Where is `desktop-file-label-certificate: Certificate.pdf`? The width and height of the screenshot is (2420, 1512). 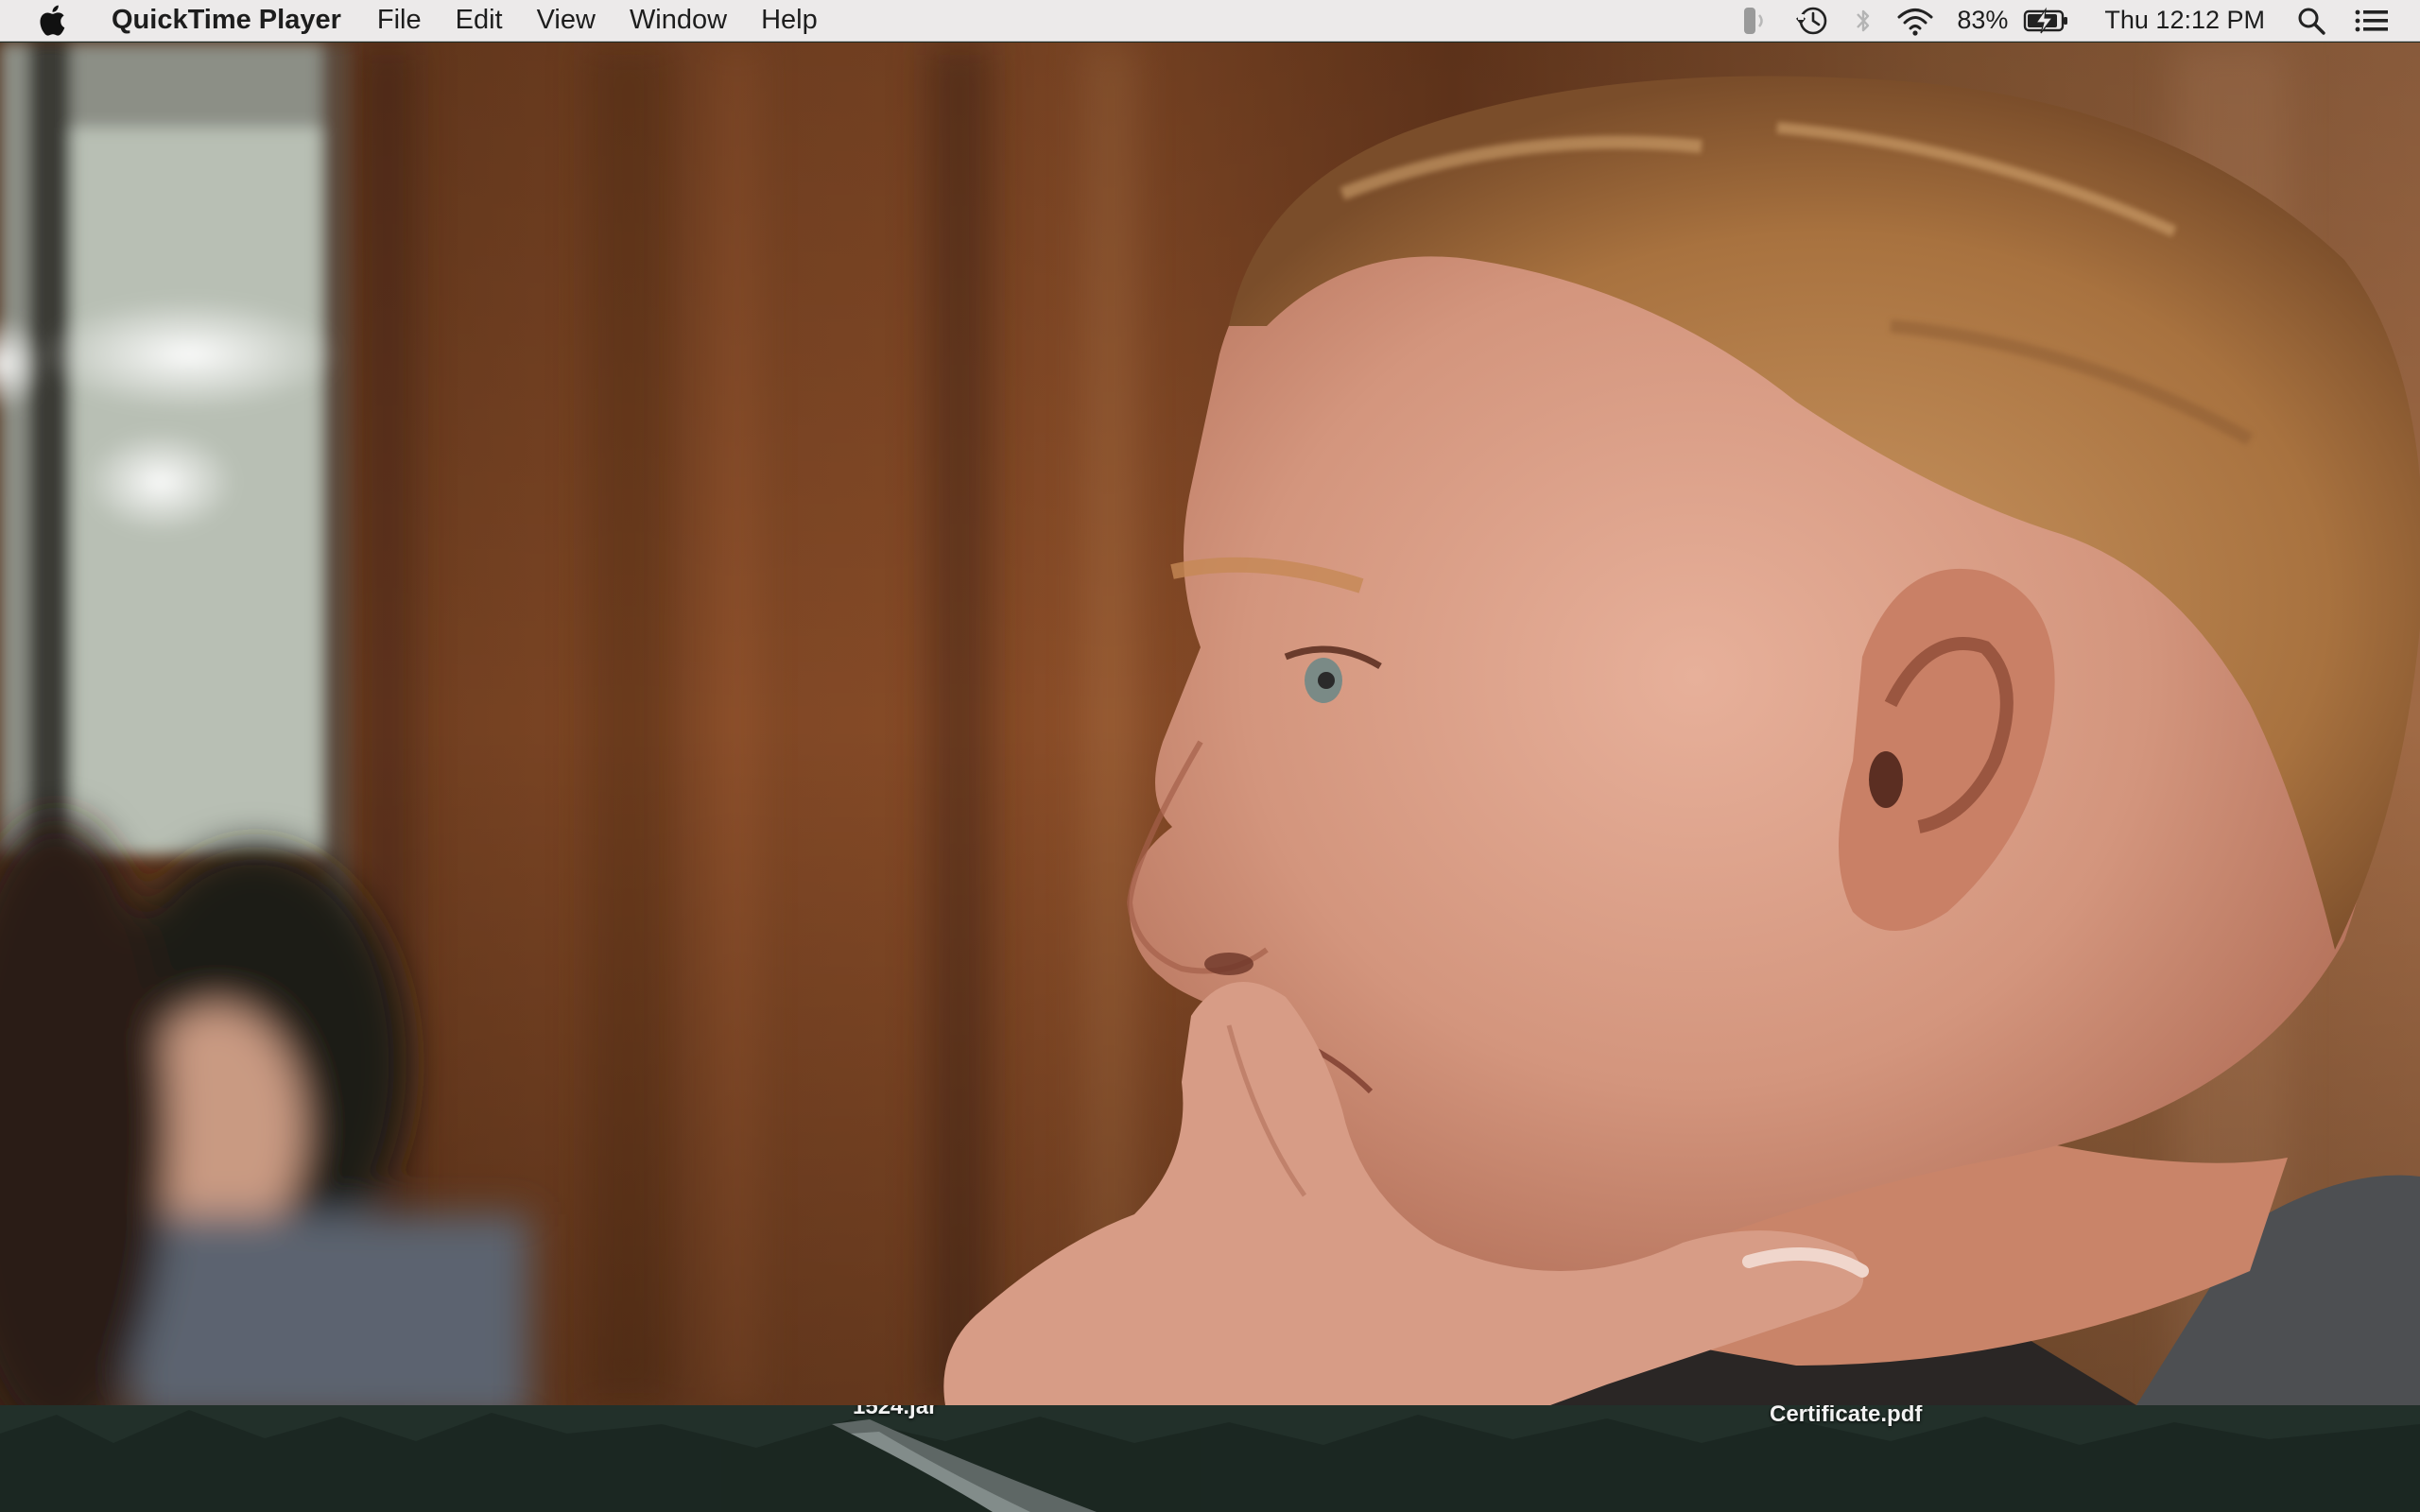
desktop-file-label-certificate: Certificate.pdf is located at coordinates (1846, 1416).